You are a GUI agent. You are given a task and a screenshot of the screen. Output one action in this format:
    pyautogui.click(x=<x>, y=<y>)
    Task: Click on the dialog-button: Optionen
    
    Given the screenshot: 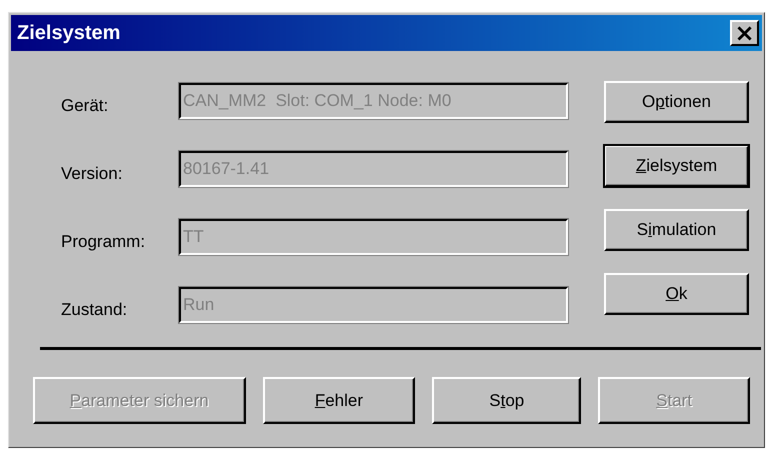 What is the action you would take?
    pyautogui.click(x=676, y=102)
    